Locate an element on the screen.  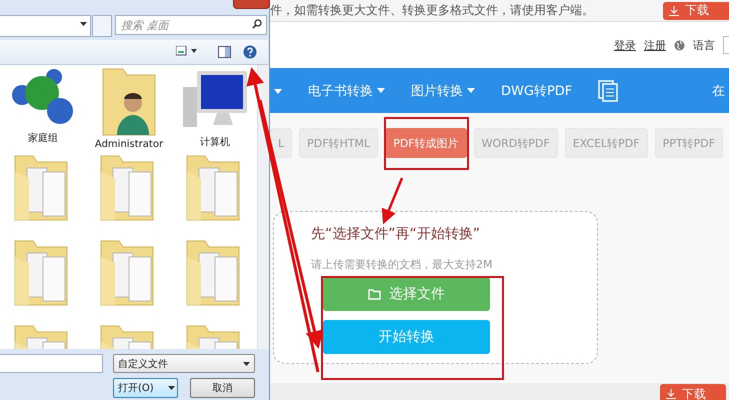
view-icon is located at coordinates (187, 51).